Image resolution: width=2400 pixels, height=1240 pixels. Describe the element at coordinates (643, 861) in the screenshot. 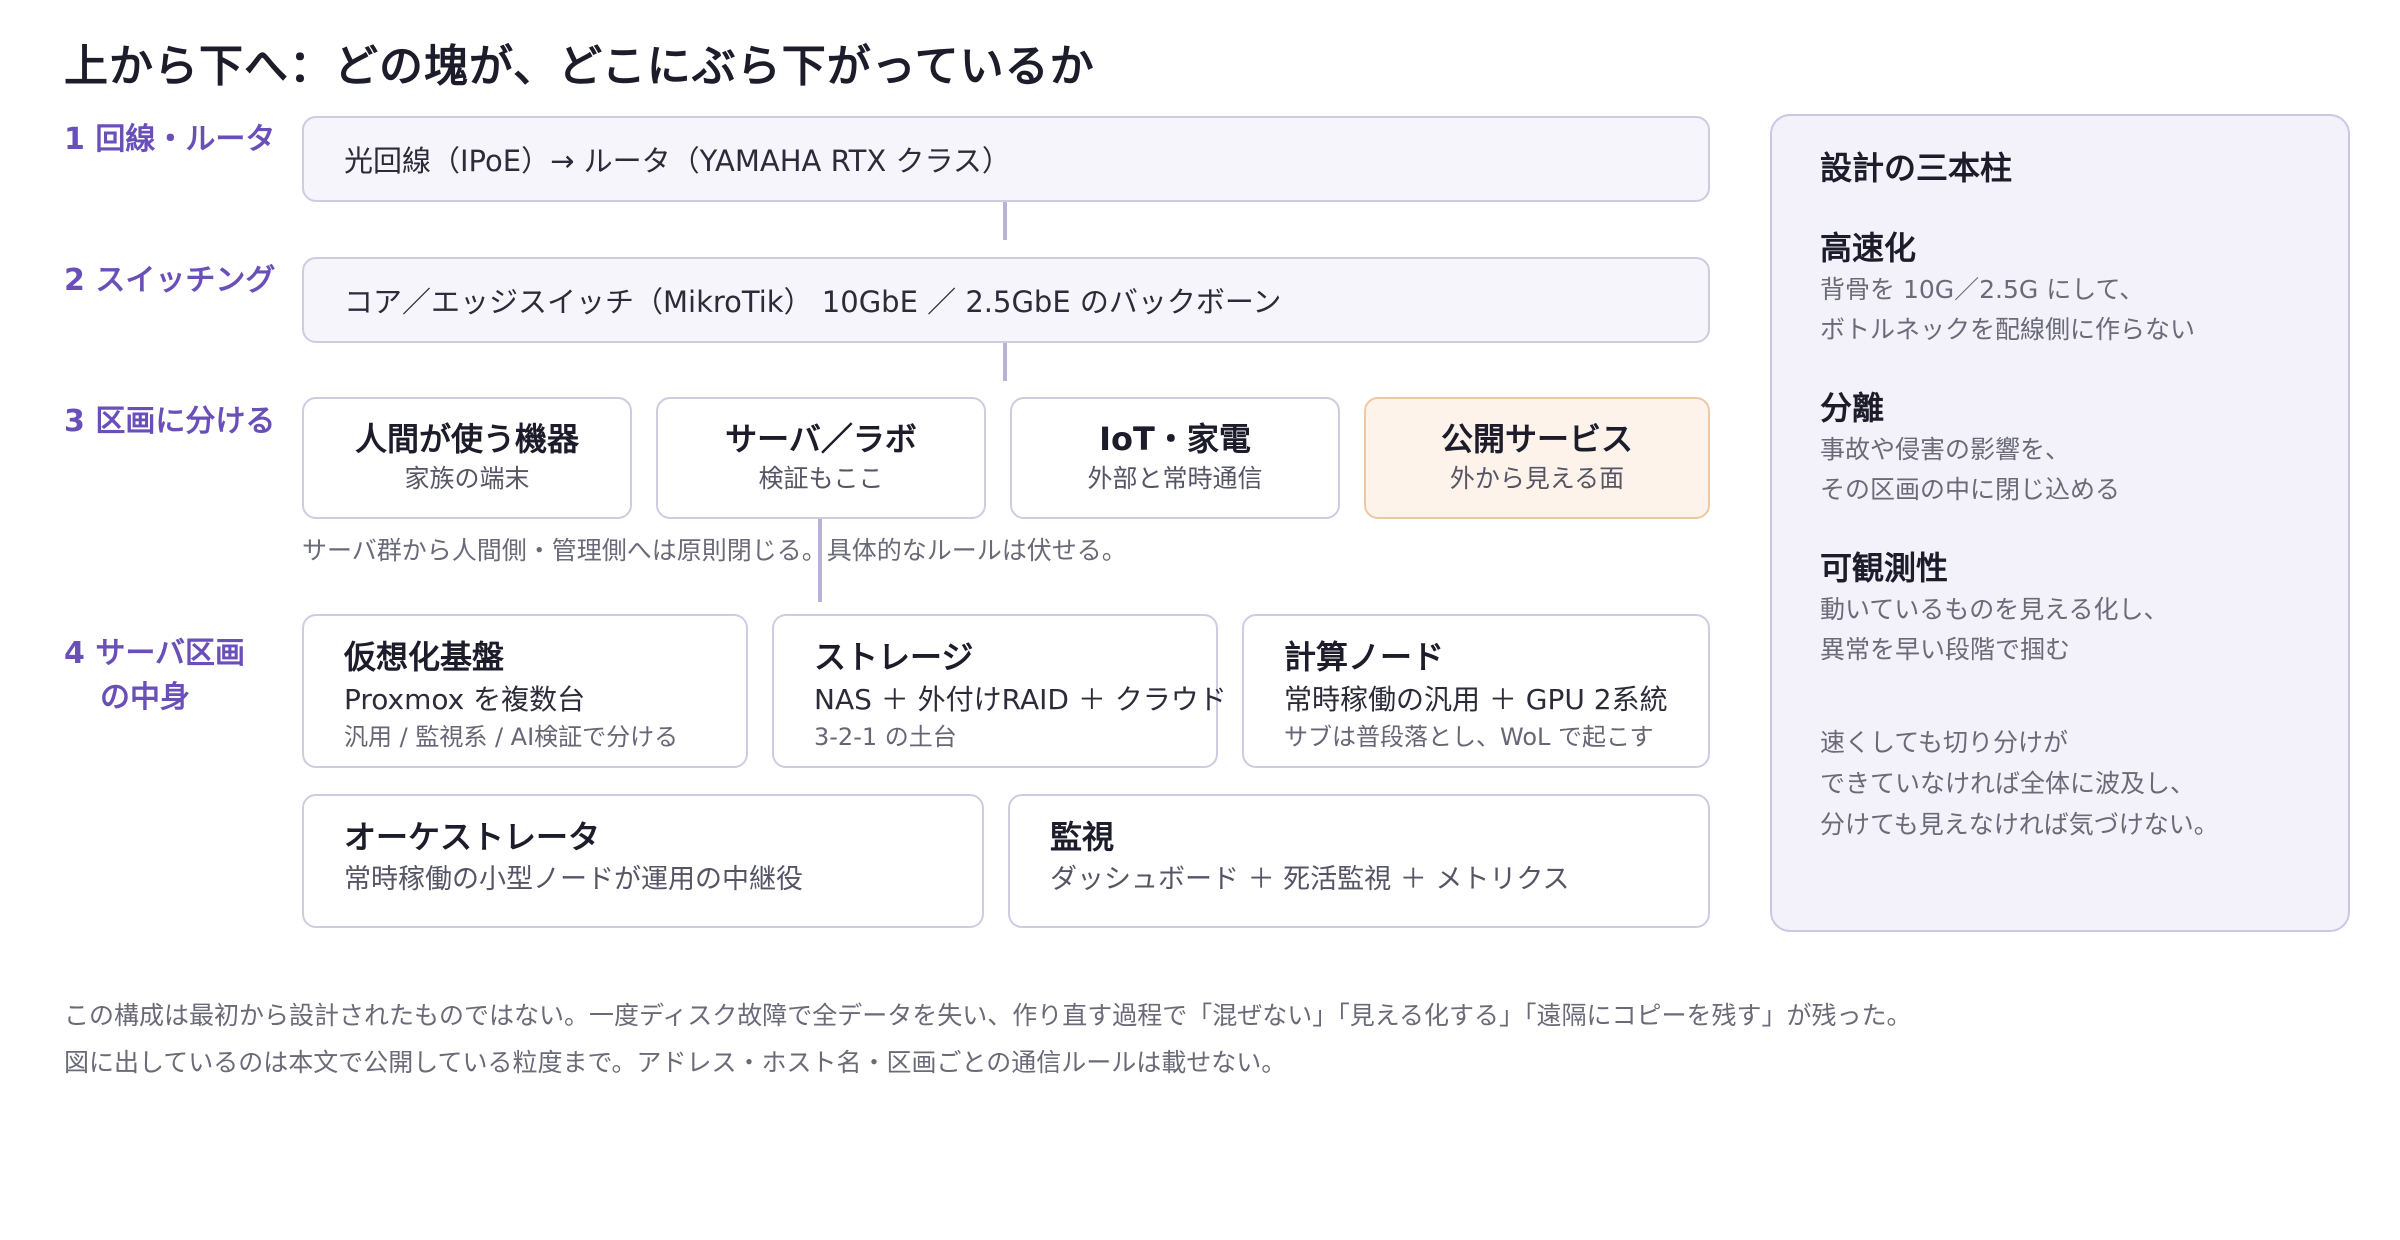

I see `node-orchestrator: オーケストレータ 常時稼働の小型ノードが運用の中継役` at that location.